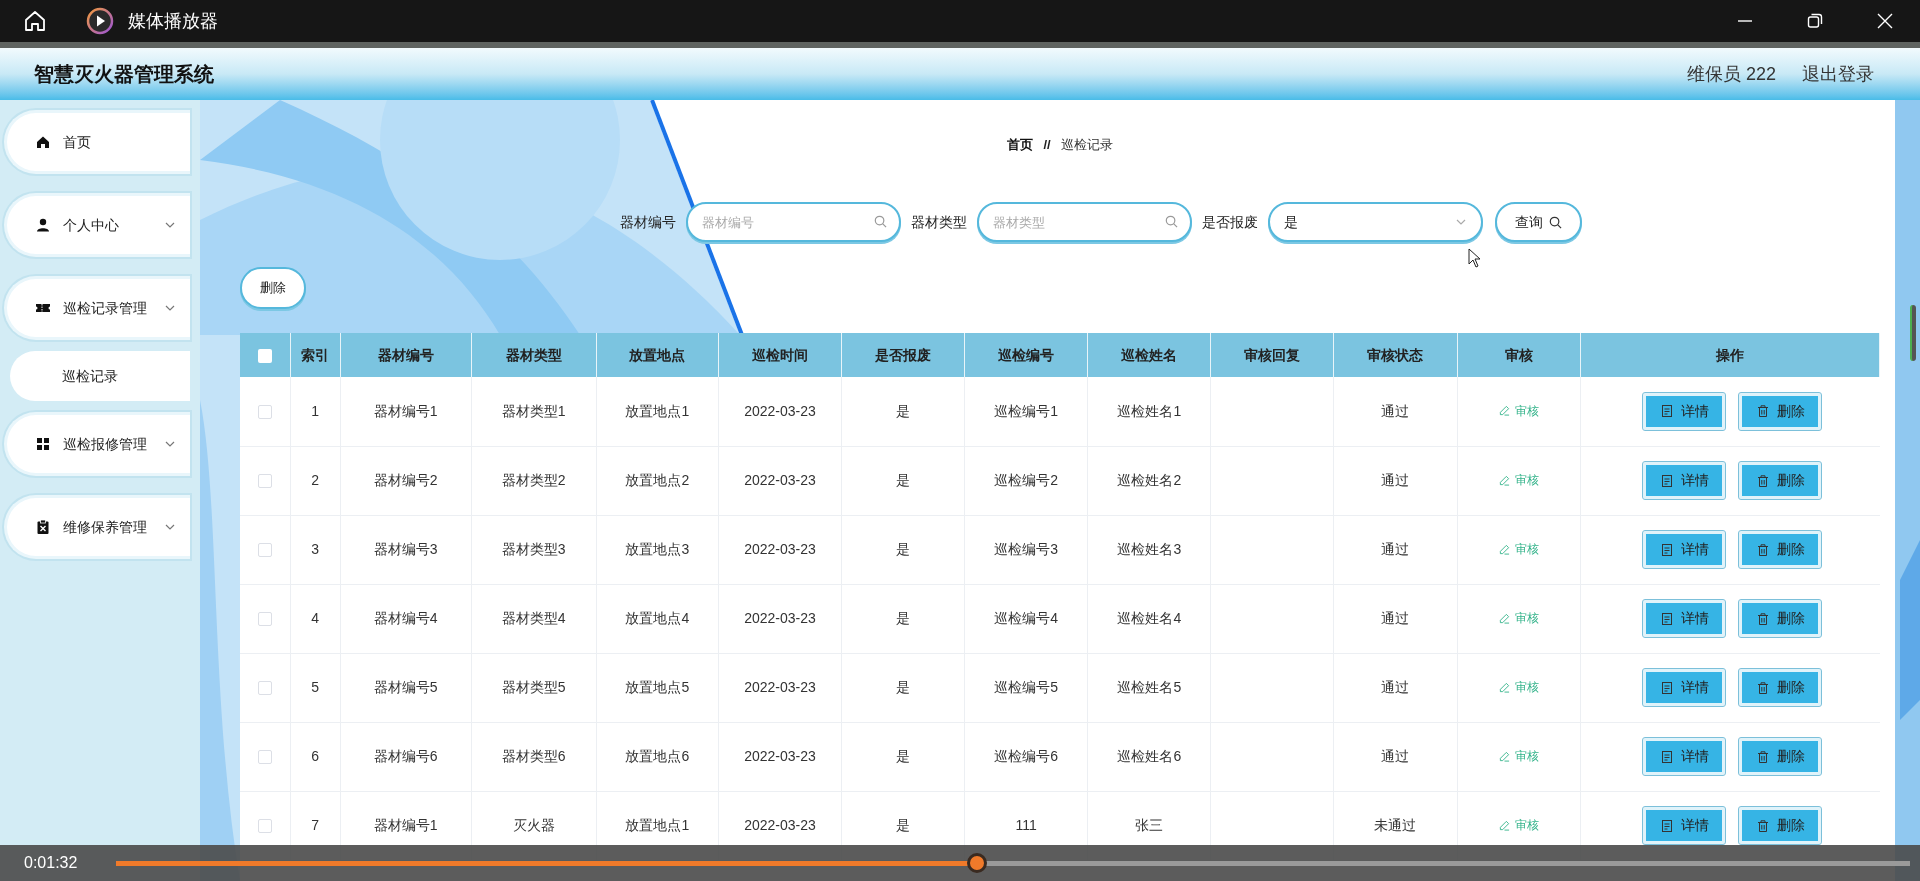 This screenshot has height=881, width=1920. Describe the element at coordinates (1084, 222) in the screenshot. I see `search-field: 器材类型` at that location.